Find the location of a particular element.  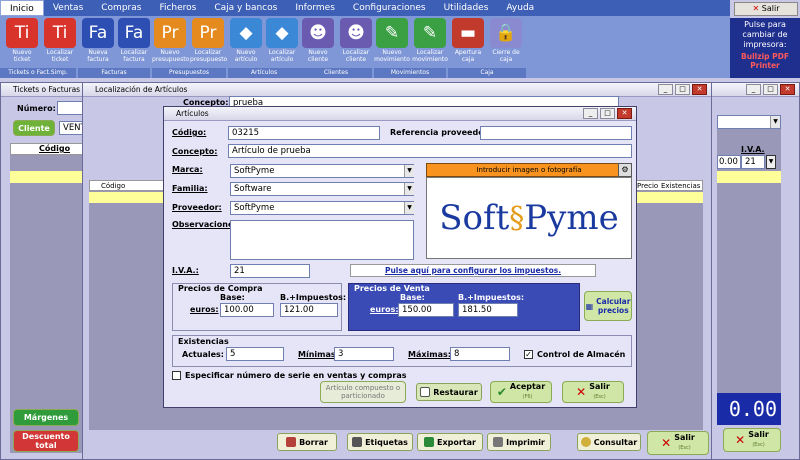

ribbon-button-5: Pr Localizar presupuesto is located at coordinates (208, 42).